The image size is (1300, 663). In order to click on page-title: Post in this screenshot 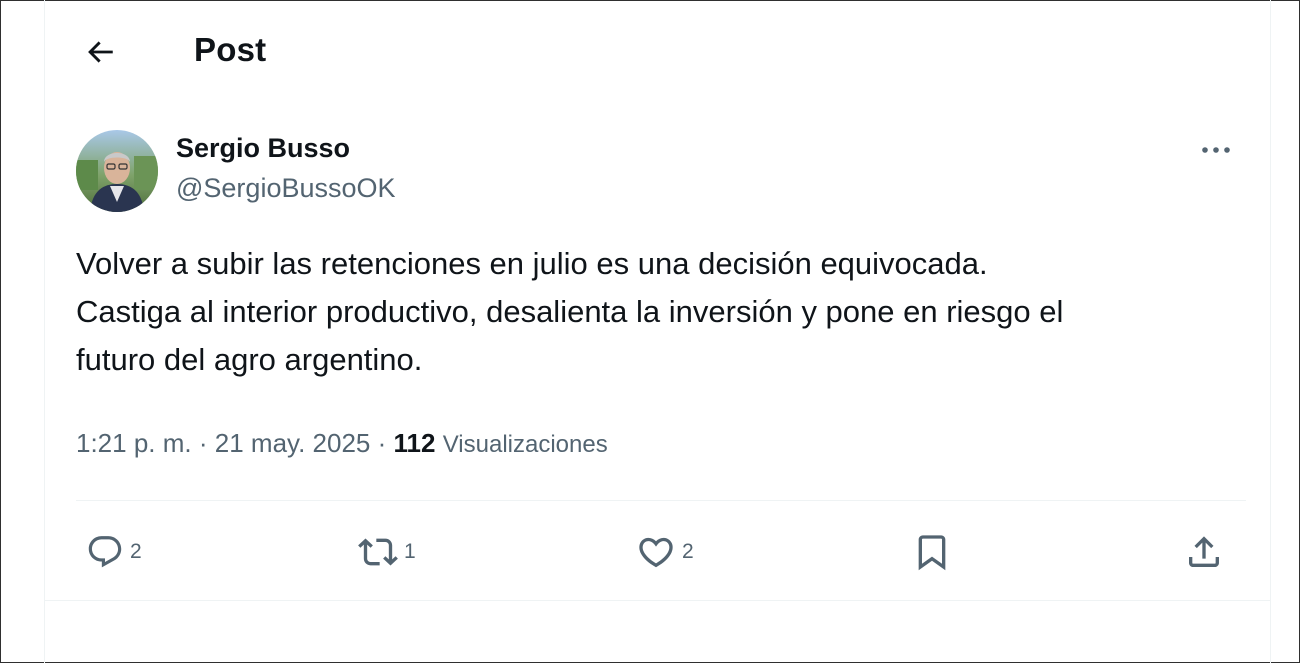, I will do `click(230, 49)`.